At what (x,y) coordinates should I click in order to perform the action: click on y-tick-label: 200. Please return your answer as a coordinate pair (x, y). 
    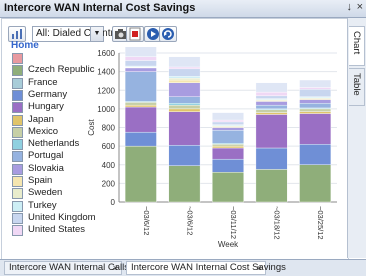
    Looking at the image, I should click on (109, 183).